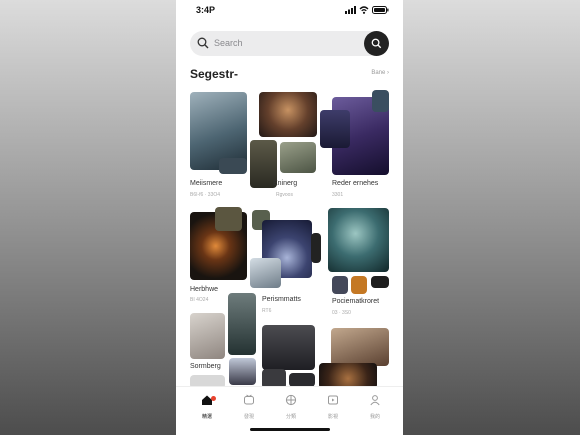  What do you see at coordinates (289, 43) in the screenshot?
I see `search-bar: Search` at bounding box center [289, 43].